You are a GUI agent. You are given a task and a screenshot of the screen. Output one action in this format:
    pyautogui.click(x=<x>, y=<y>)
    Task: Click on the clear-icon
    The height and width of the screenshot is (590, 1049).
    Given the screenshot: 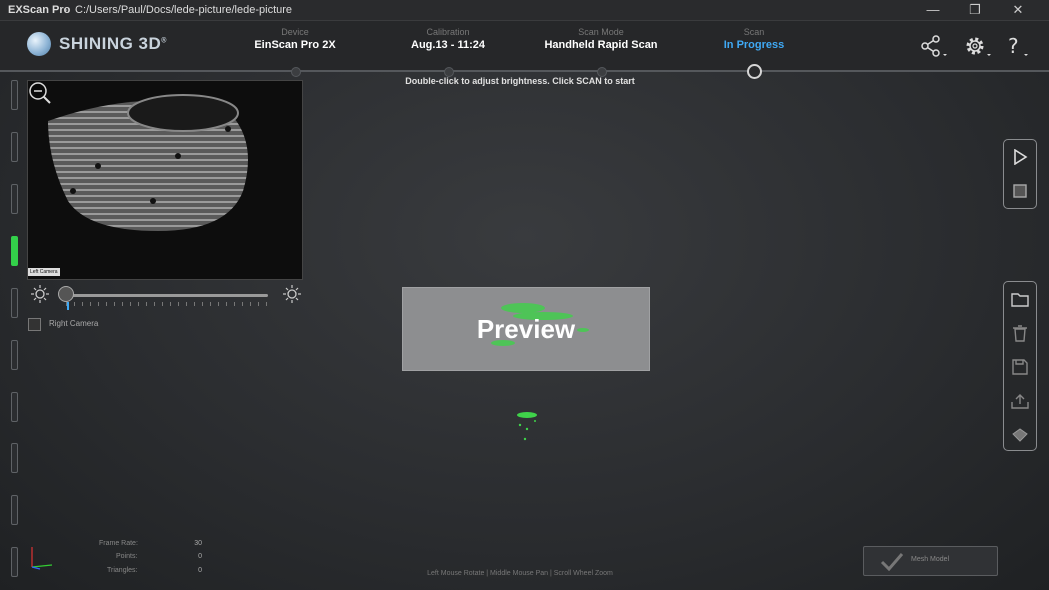 What is the action you would take?
    pyautogui.click(x=1020, y=435)
    